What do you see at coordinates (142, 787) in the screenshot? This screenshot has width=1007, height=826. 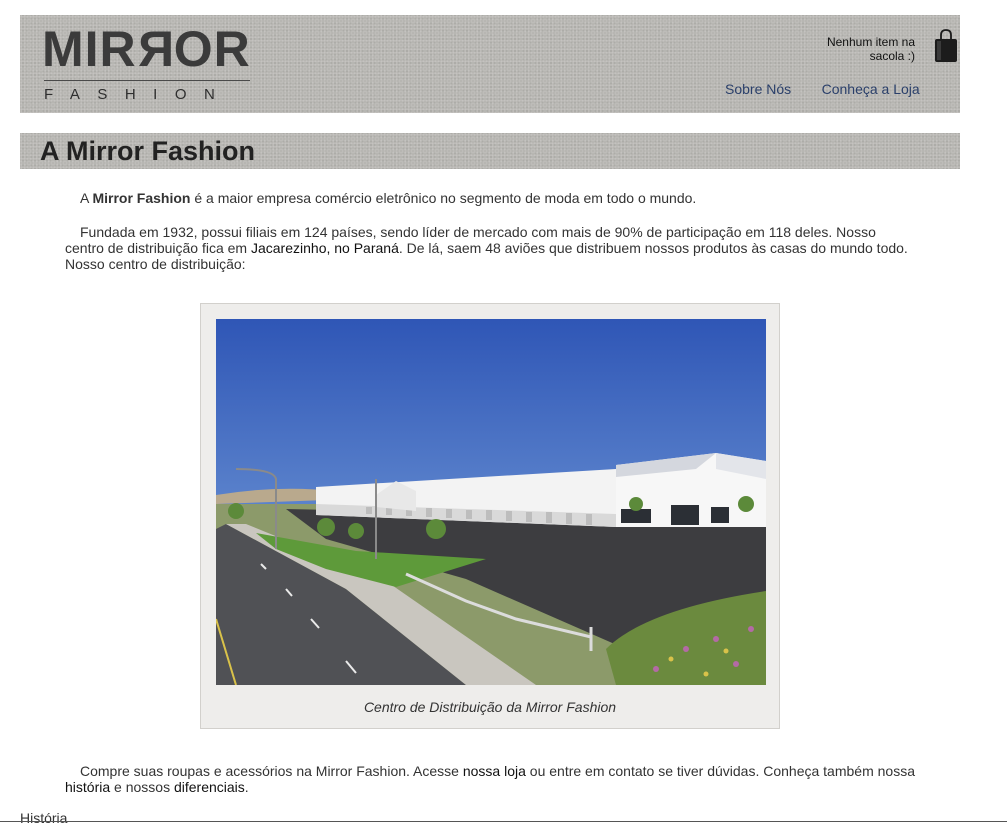 I see `cta-text-c: e nossos` at bounding box center [142, 787].